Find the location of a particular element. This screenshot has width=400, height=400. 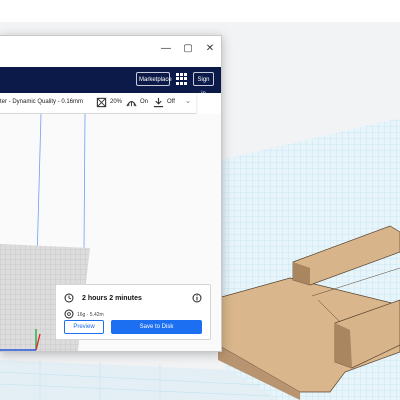

print-time: 2 hours 2 minutes is located at coordinates (112, 298).